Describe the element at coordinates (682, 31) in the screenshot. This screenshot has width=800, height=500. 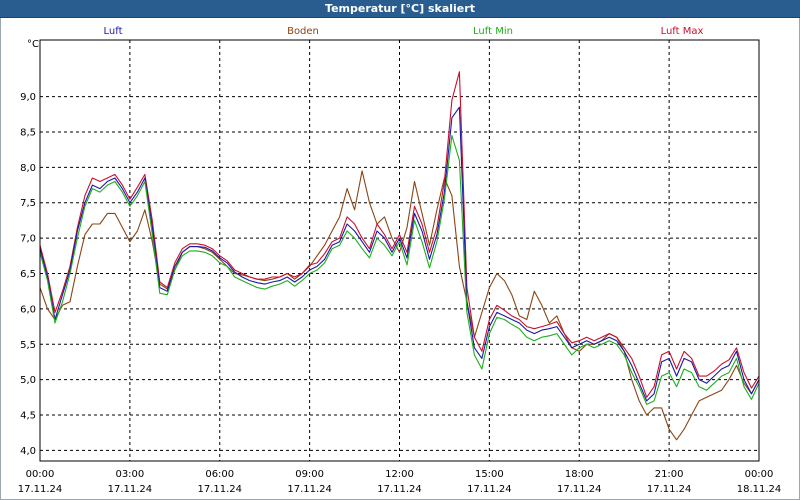
I see `legend-entry: Luft Max` at that location.